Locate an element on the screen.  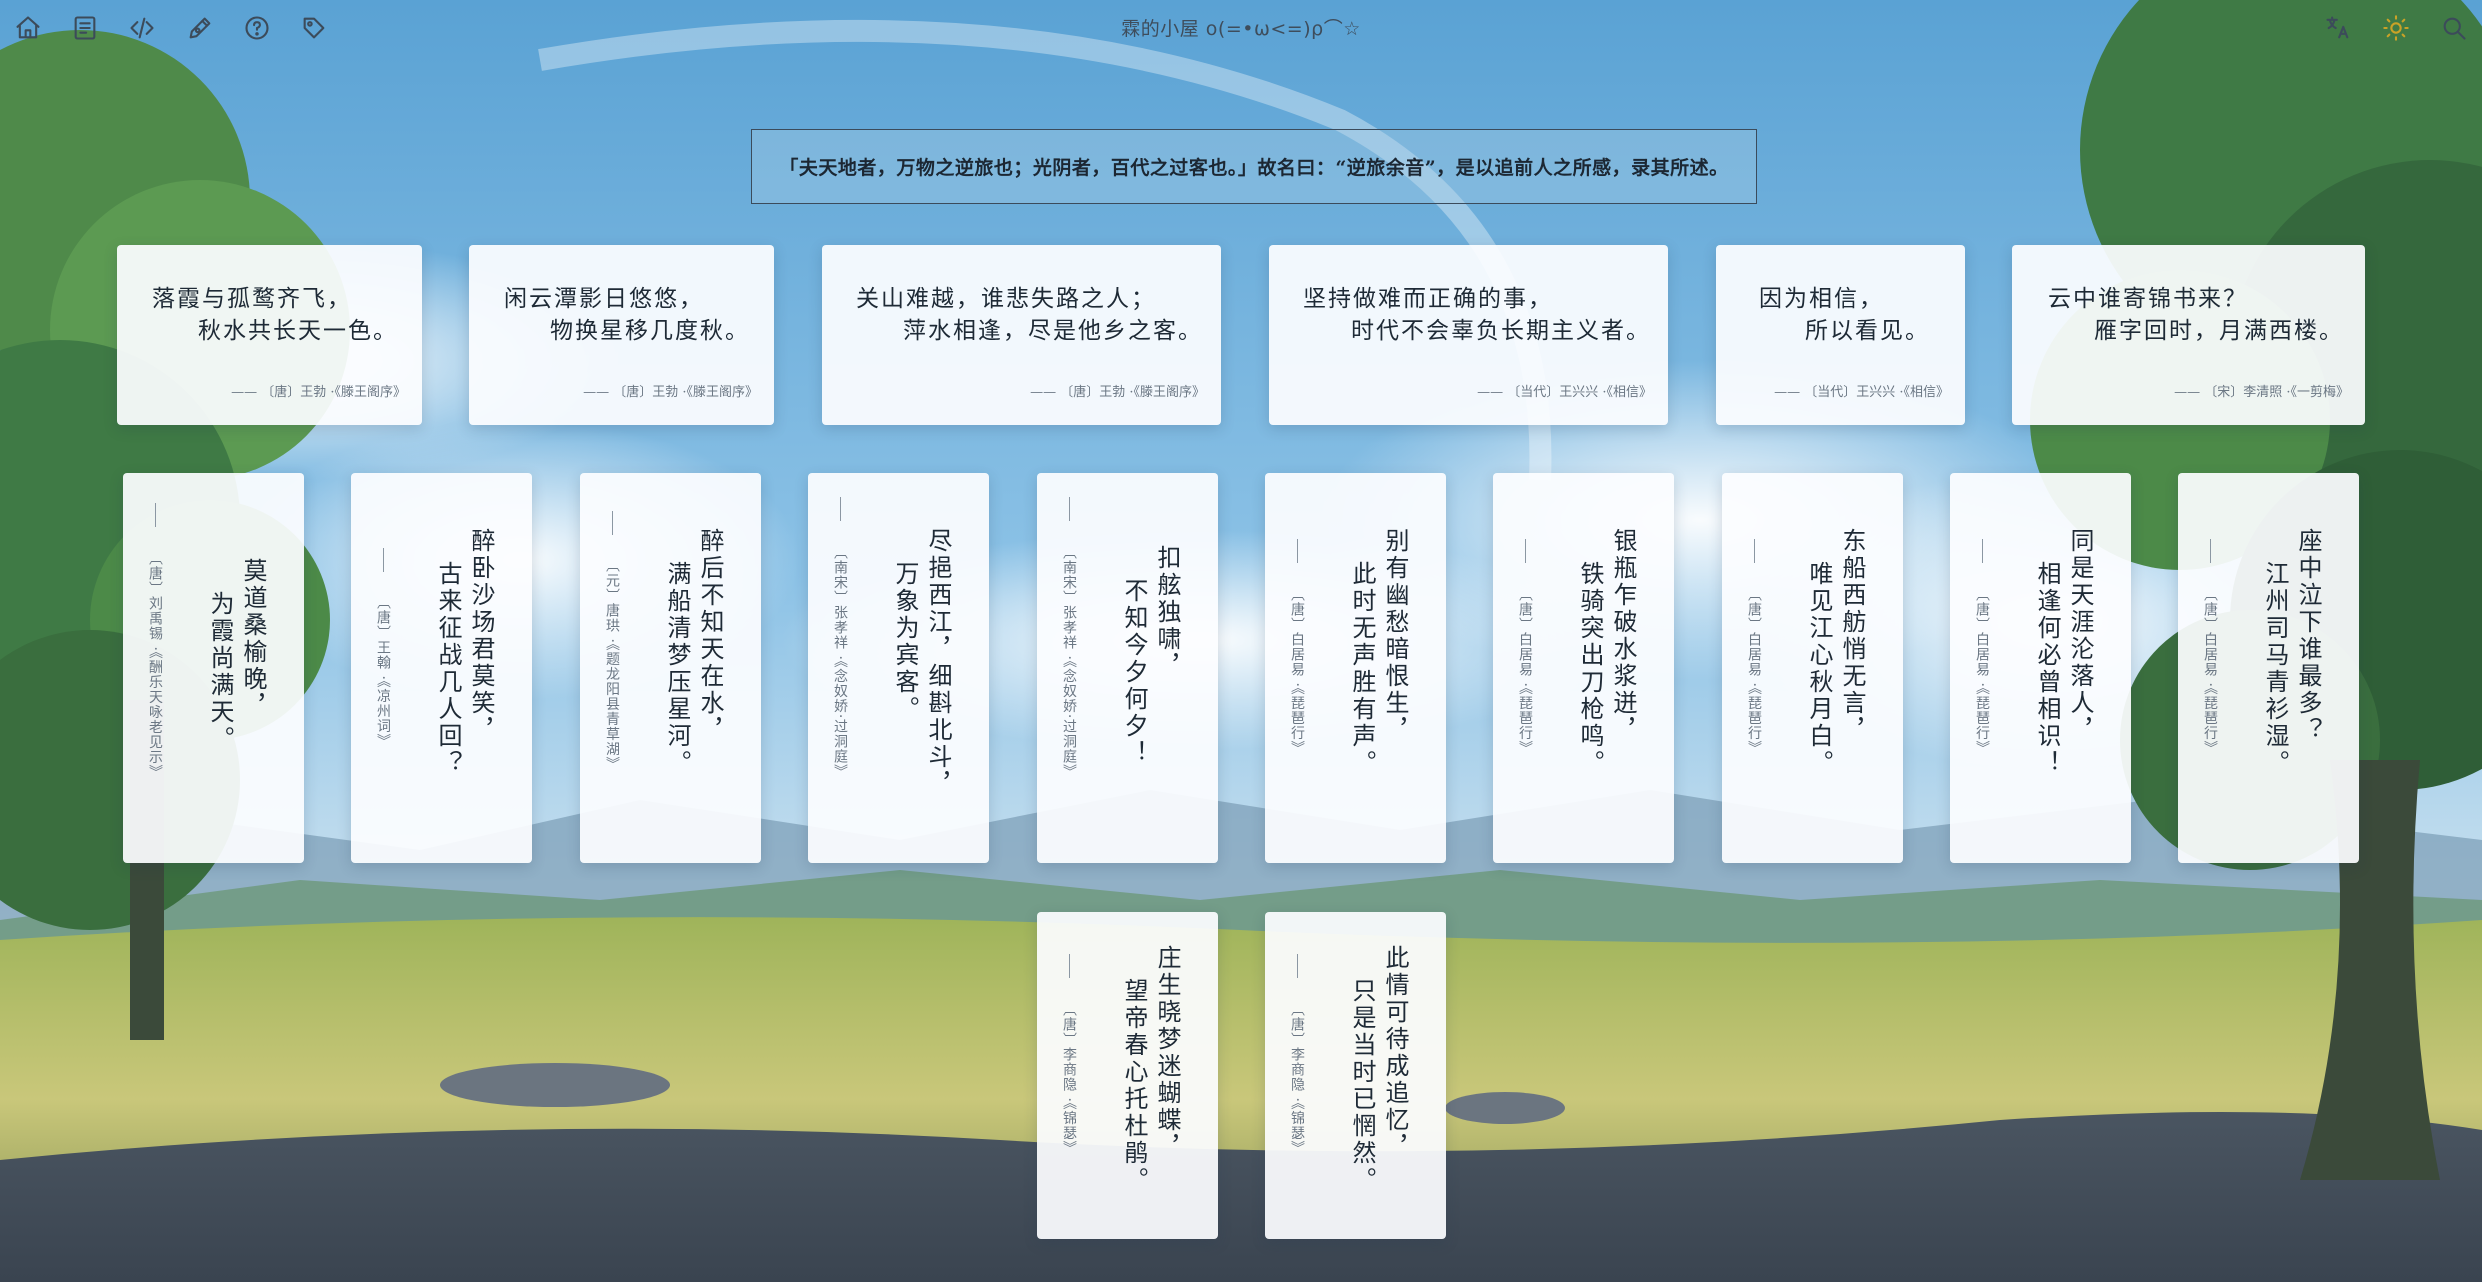
quote-line-1: 莫道桑榆晚， is located at coordinates (253, 639).